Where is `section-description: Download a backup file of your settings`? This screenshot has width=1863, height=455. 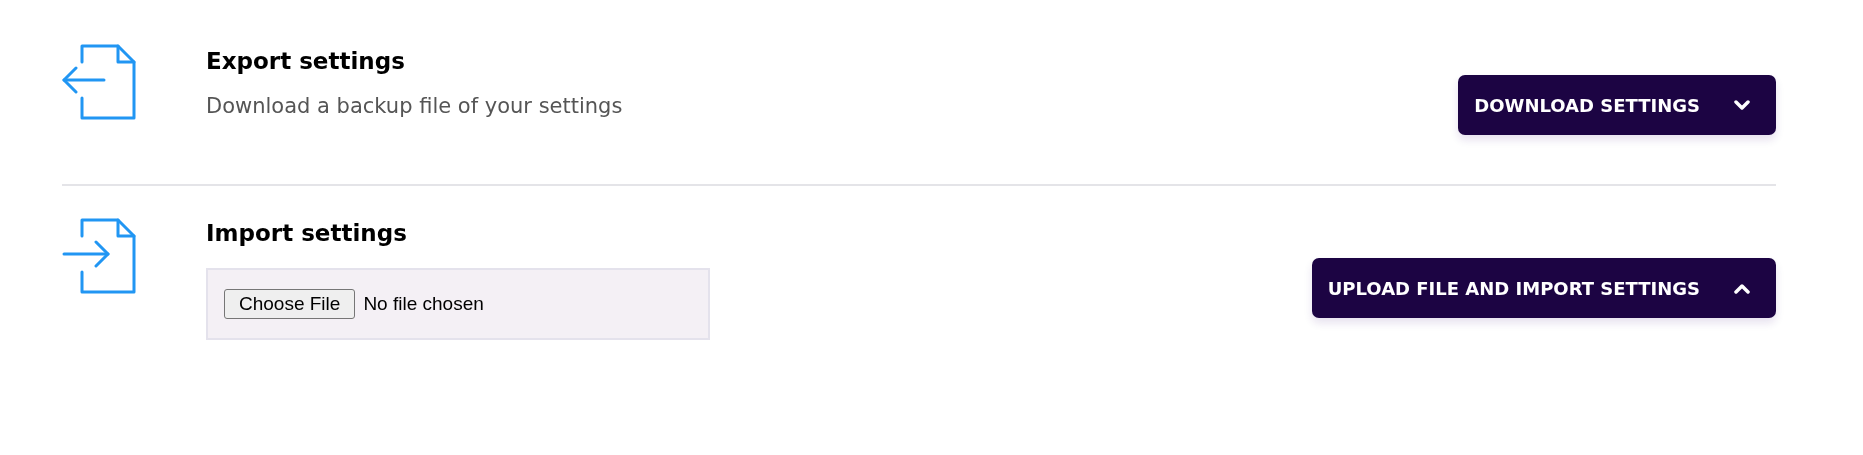 section-description: Download a backup file of your settings is located at coordinates (415, 106).